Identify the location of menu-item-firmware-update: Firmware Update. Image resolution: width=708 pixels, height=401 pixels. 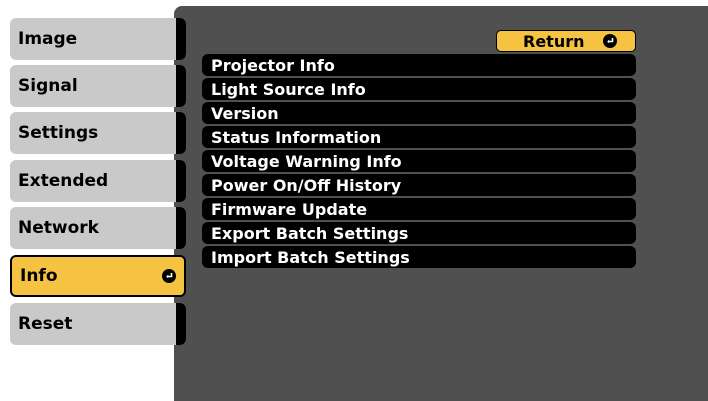
(419, 209).